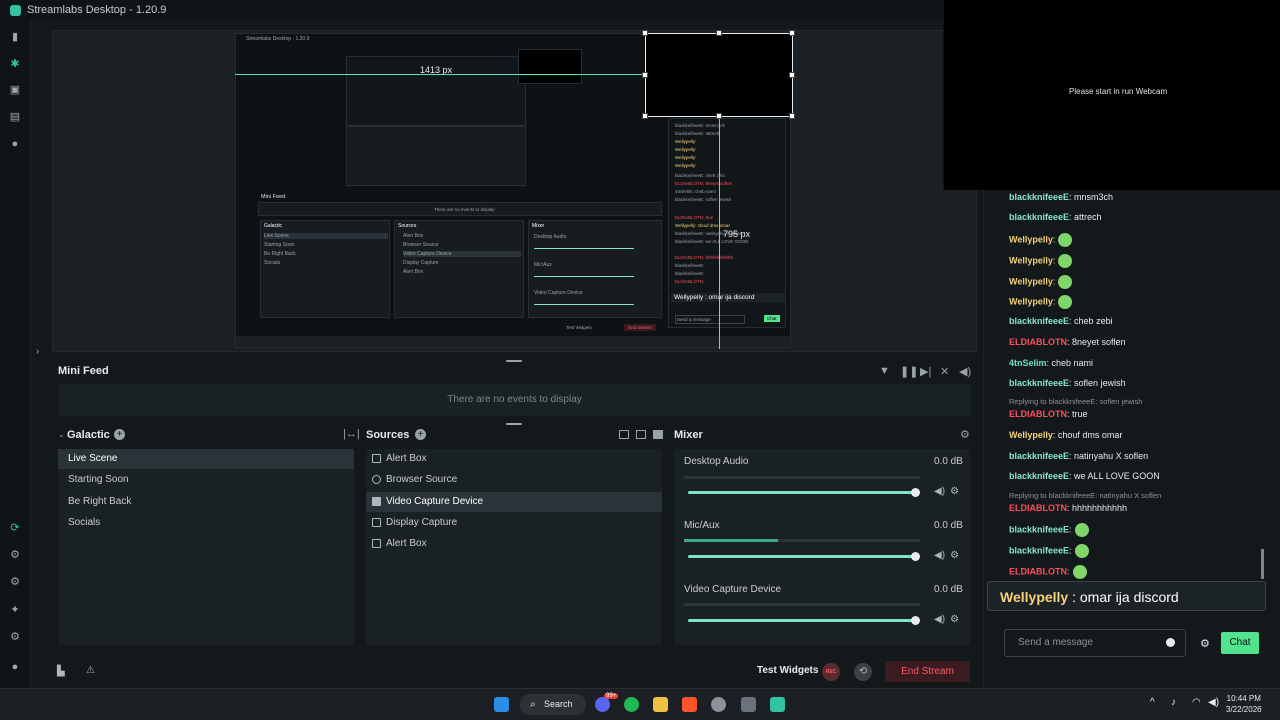  What do you see at coordinates (501, 704) in the screenshot?
I see `windows-start-icon` at bounding box center [501, 704].